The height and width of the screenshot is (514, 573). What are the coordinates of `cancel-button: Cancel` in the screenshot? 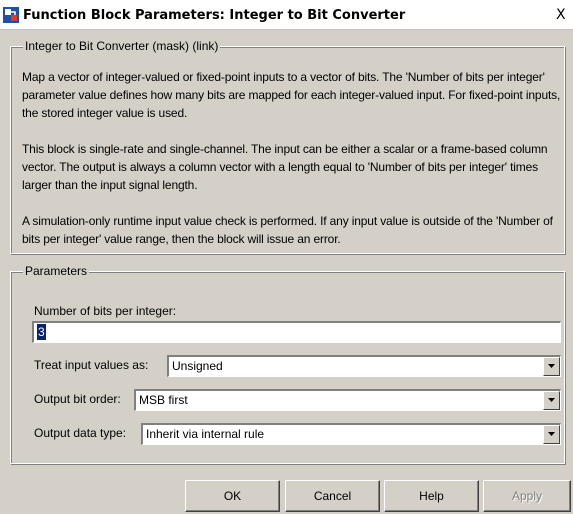 It's located at (332, 496).